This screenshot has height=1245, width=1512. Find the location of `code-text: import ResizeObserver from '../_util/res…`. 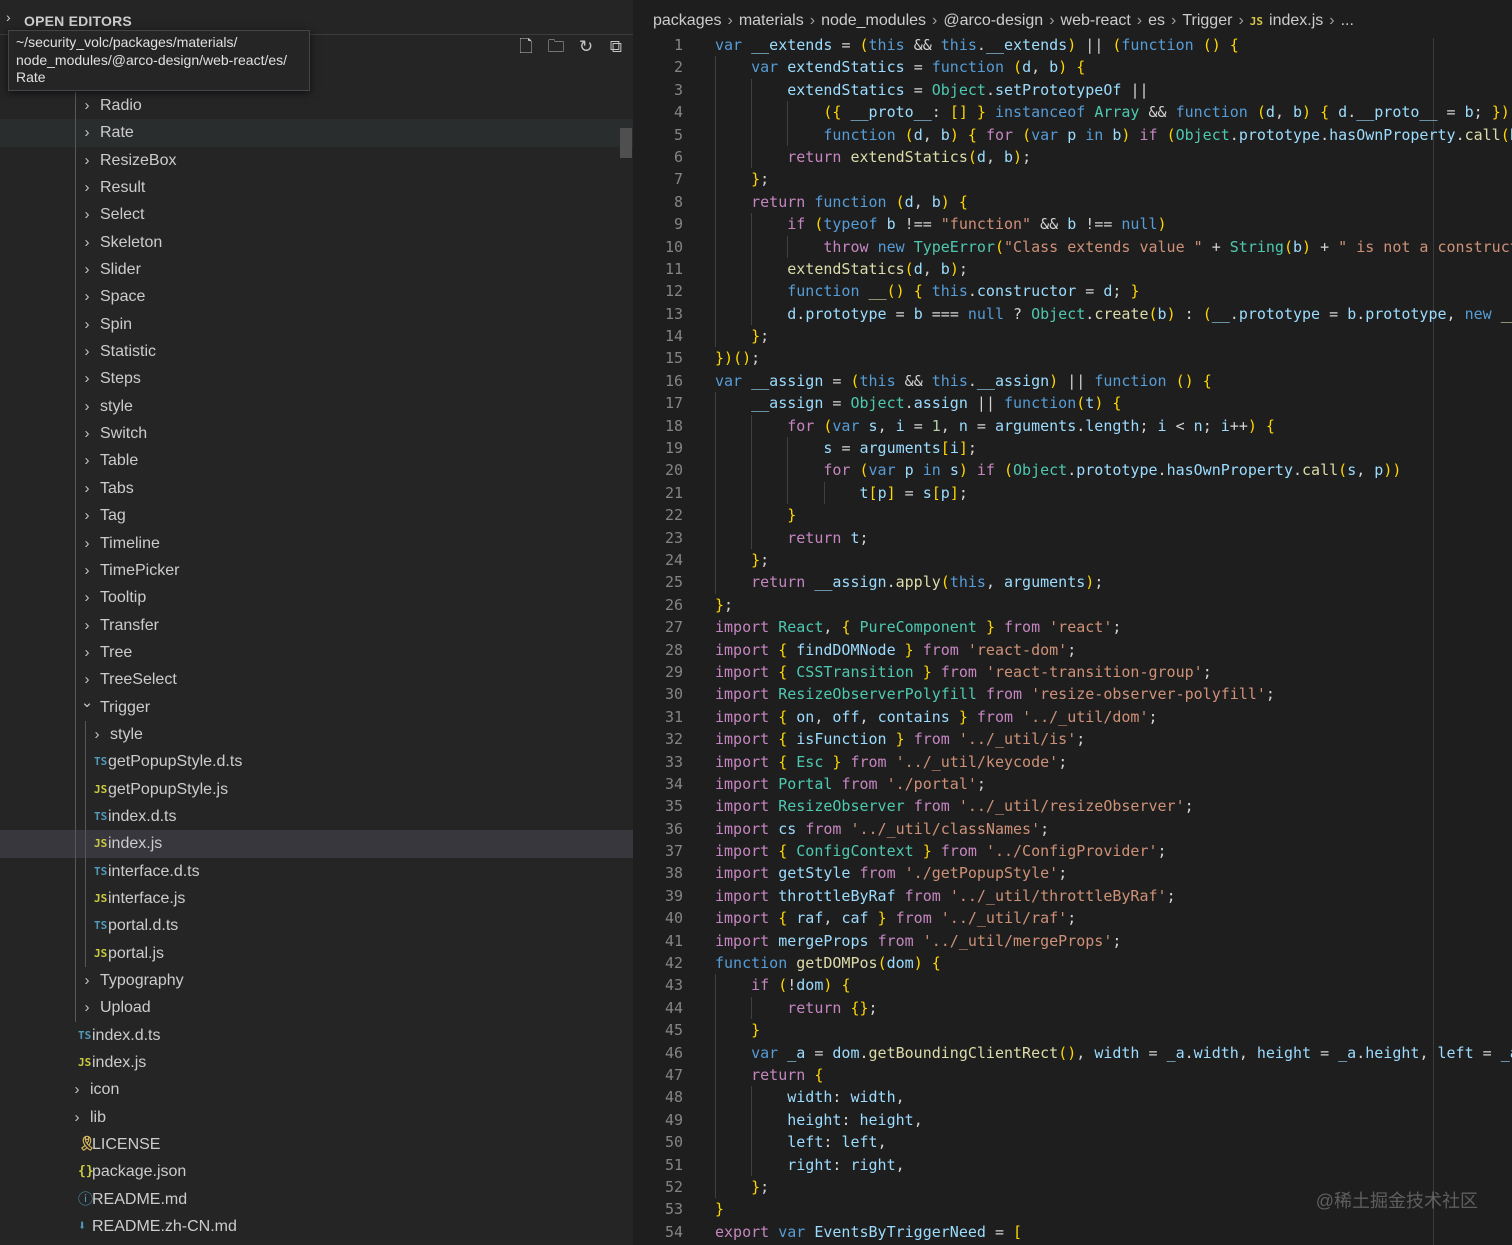

code-text: import ResizeObserver from '../_util/res… is located at coordinates (954, 806).